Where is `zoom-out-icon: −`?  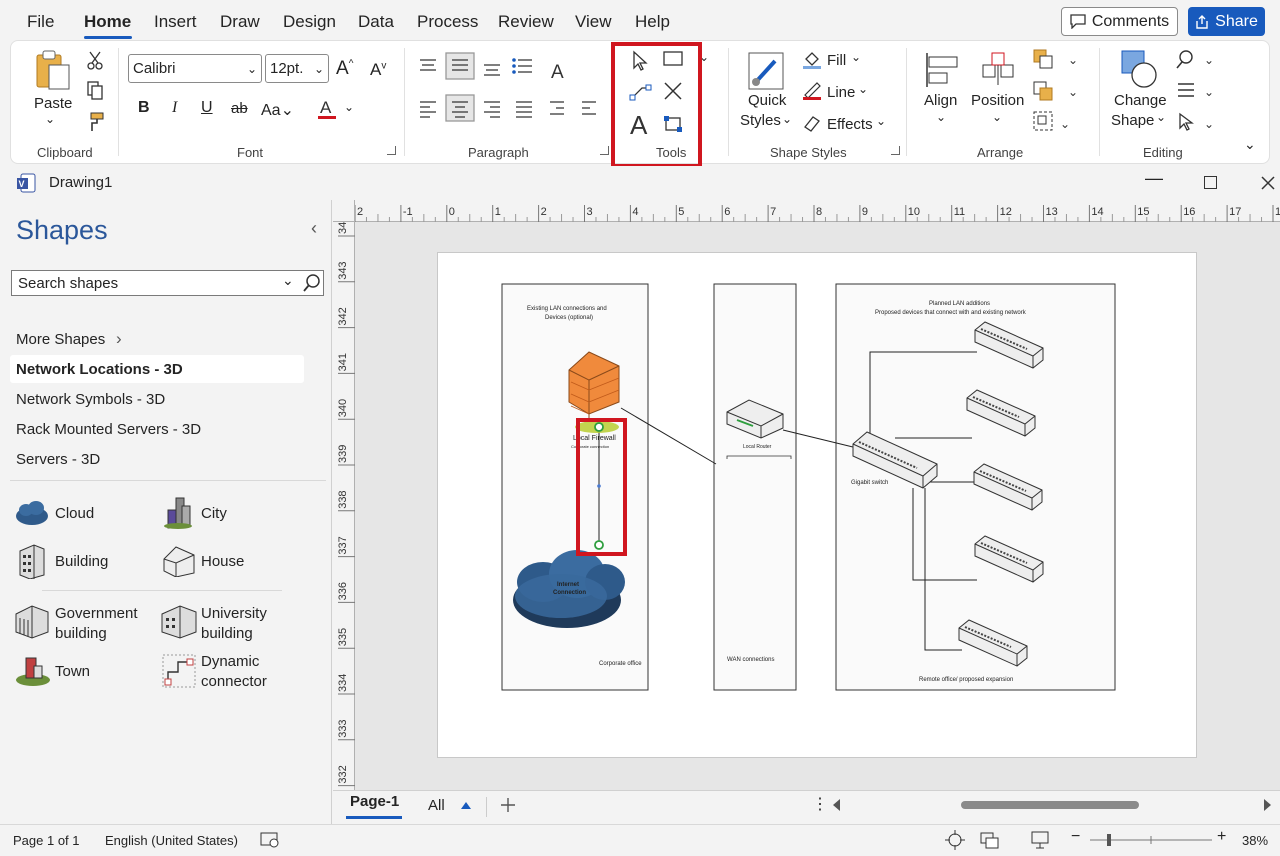
zoom-out-icon: − is located at coordinates (1075, 837).